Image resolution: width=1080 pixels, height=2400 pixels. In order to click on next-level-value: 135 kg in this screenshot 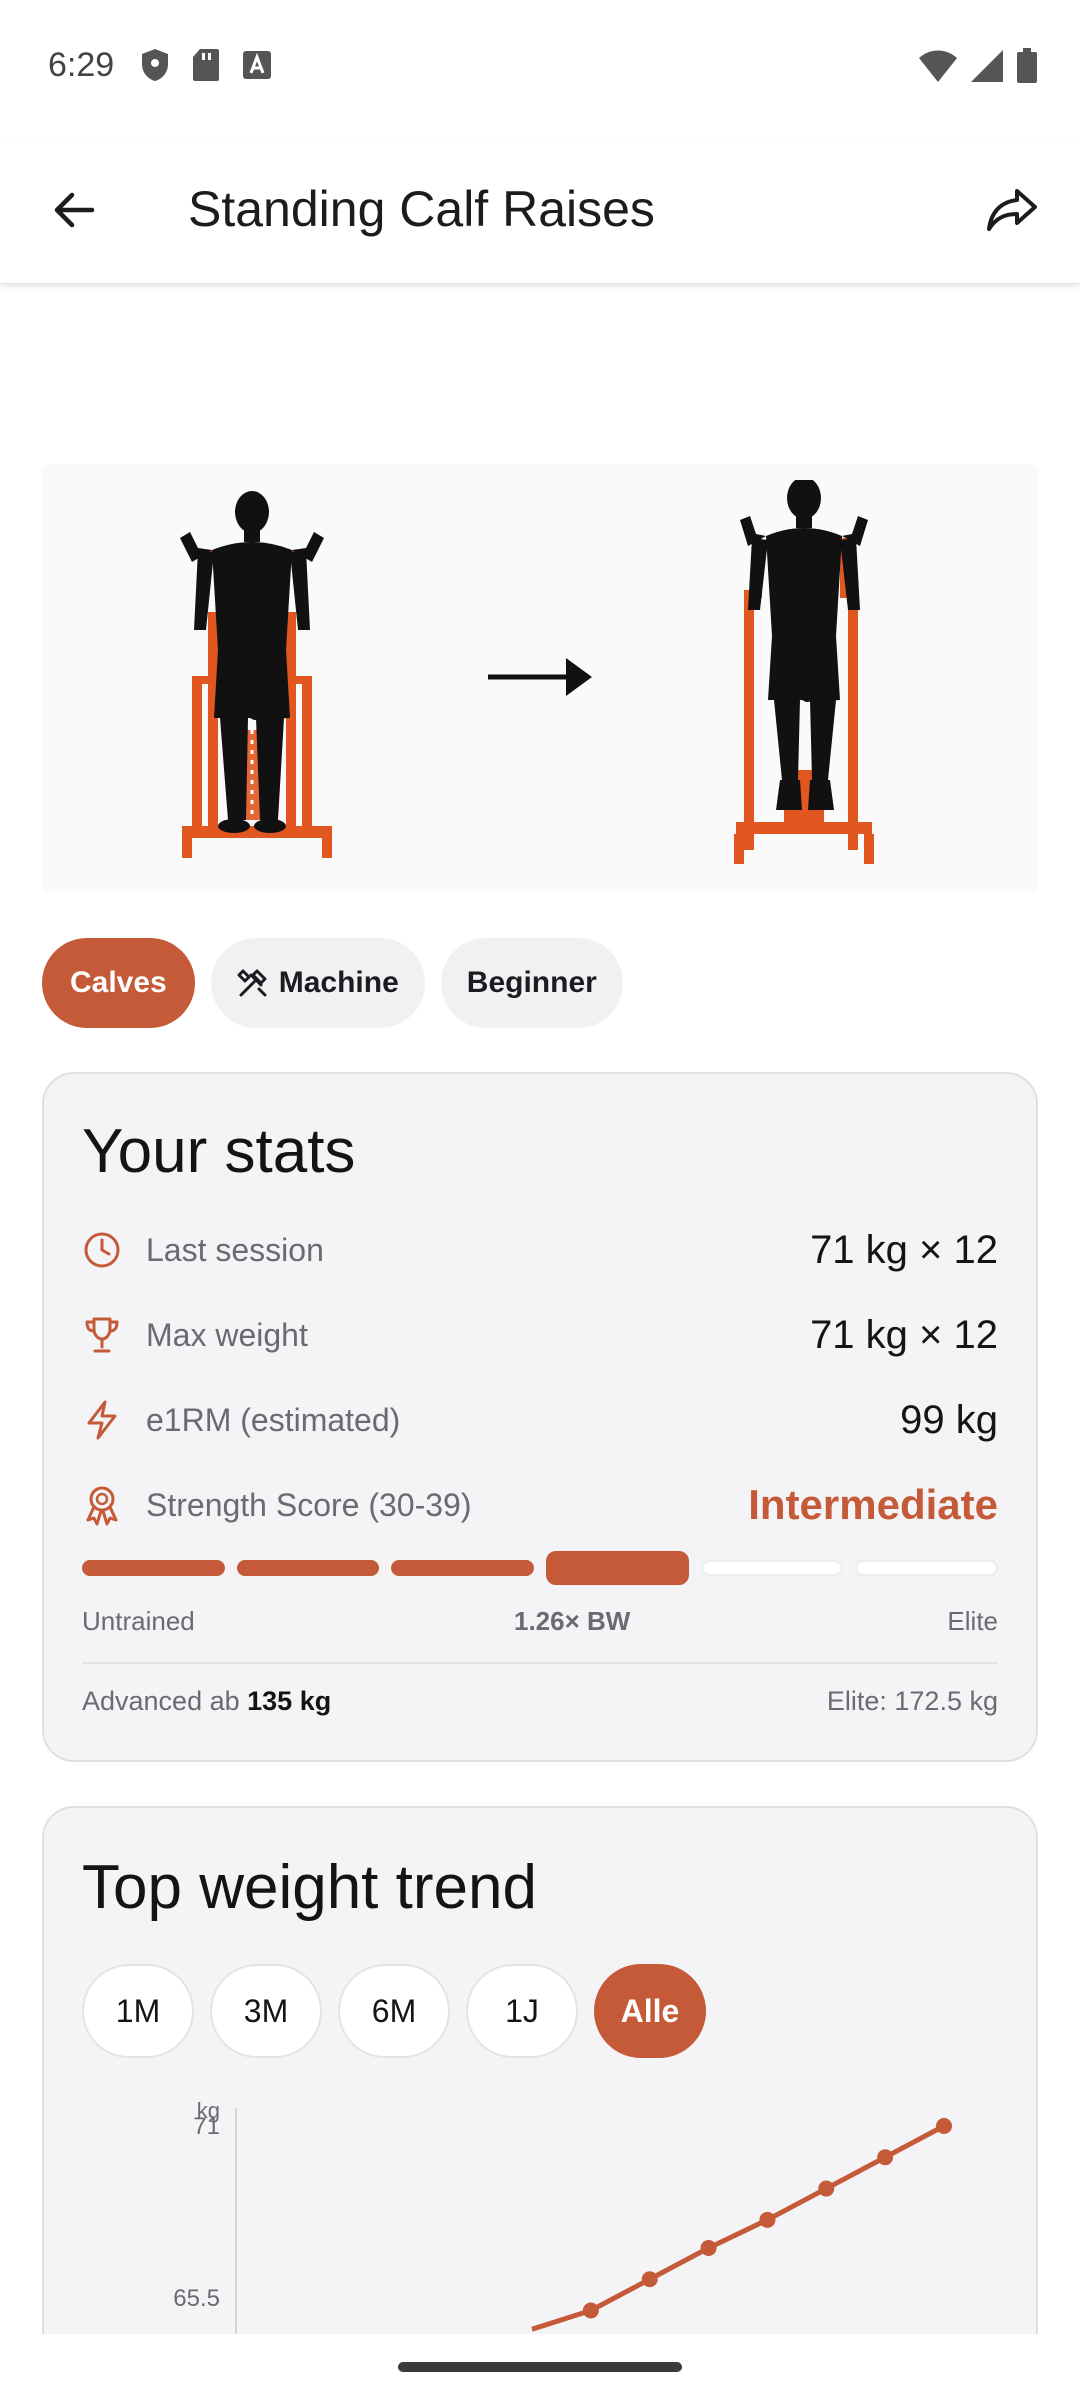, I will do `click(289, 1701)`.